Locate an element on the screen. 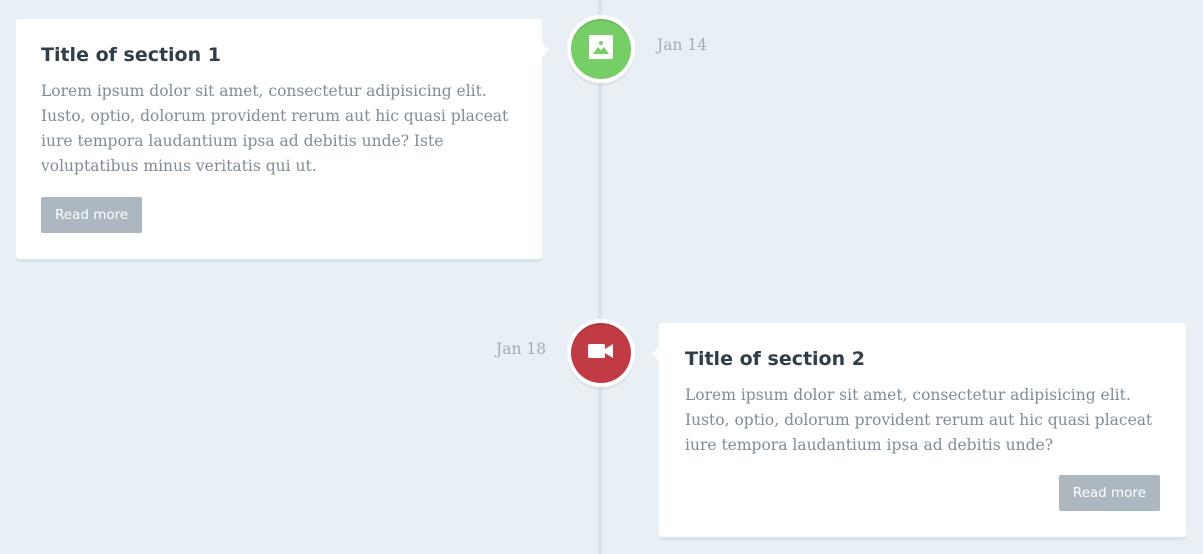 This screenshot has width=1203, height=554. video-camera-icon is located at coordinates (601, 353).